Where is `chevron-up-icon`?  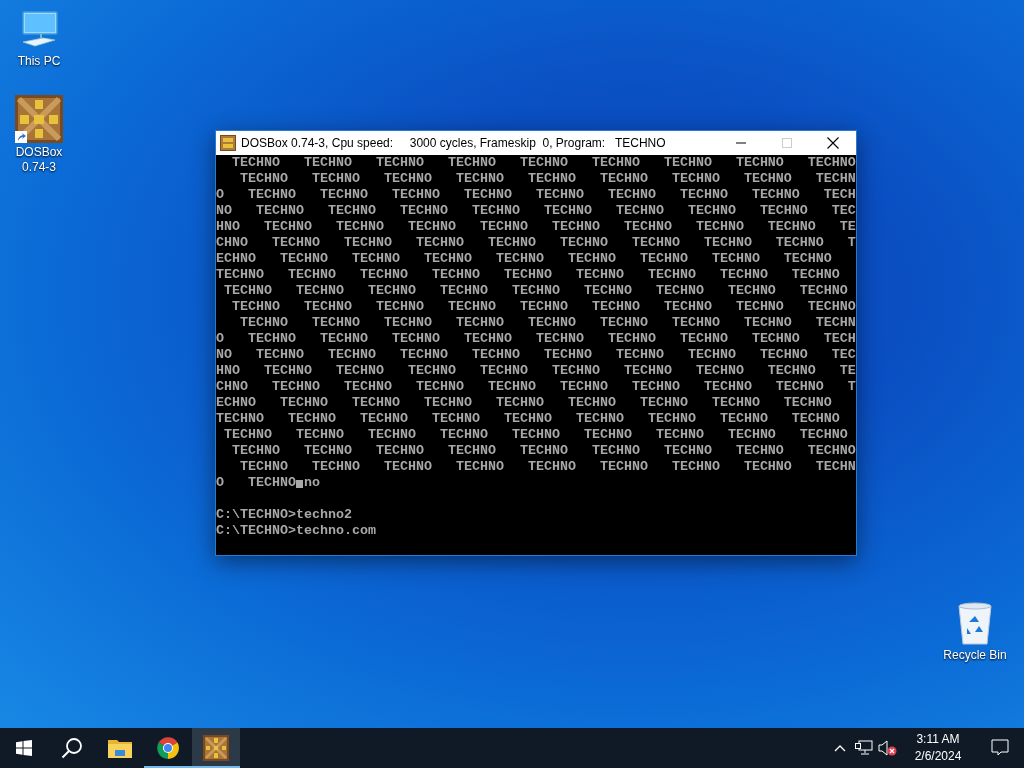 chevron-up-icon is located at coordinates (840, 748).